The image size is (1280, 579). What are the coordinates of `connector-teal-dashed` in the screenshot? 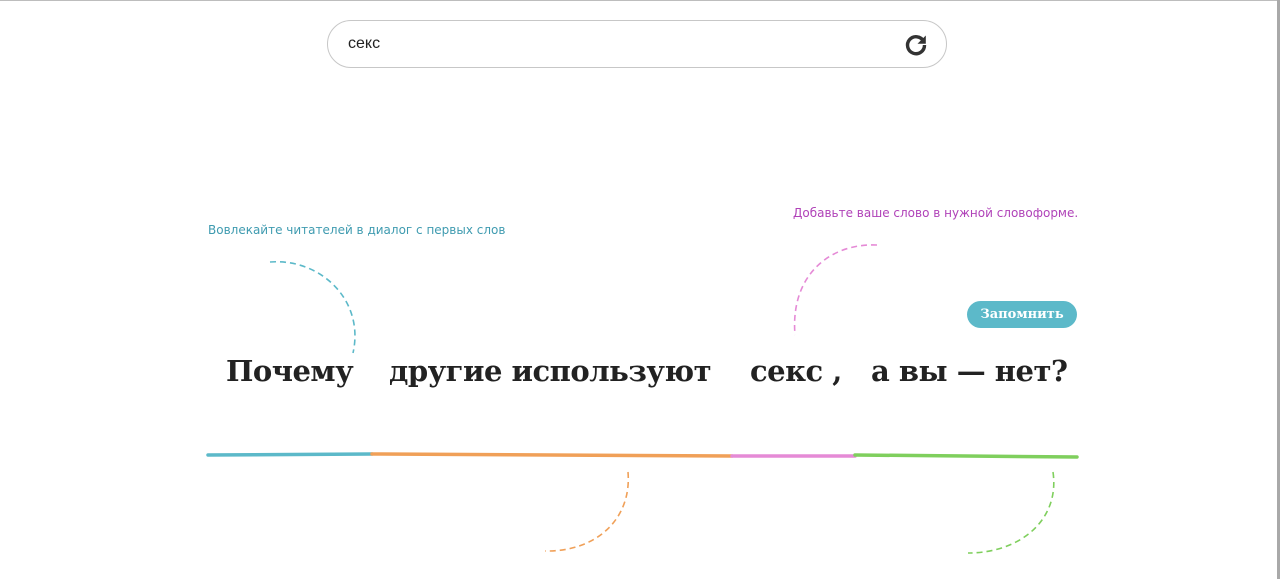 It's located at (312, 307).